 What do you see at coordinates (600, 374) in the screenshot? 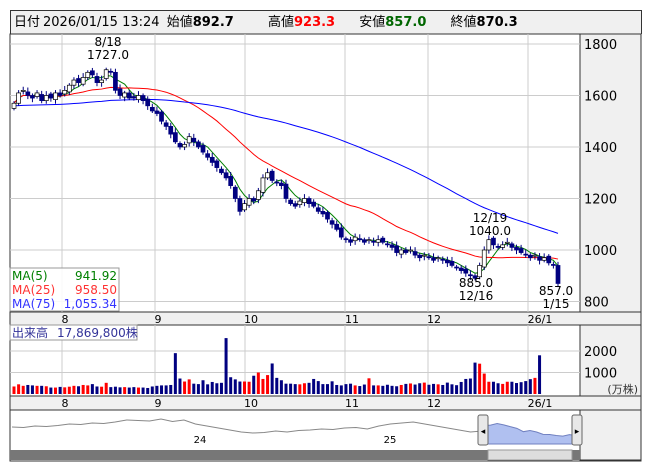
I see `volume-tick-label: 1000` at bounding box center [600, 374].